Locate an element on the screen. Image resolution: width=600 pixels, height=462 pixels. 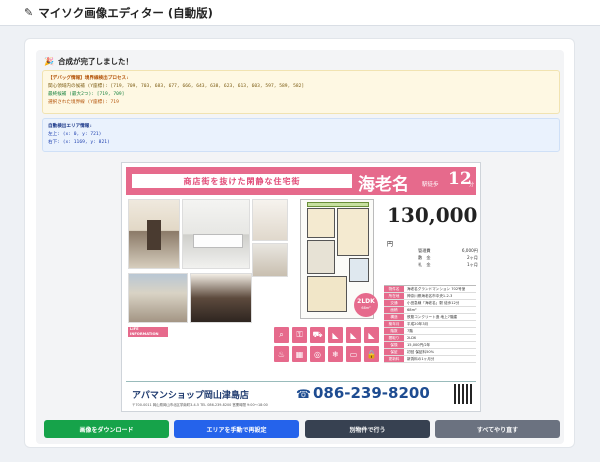
area-top-left: 左上: (x: 0, y: 721) is located at coordinates (75, 134).